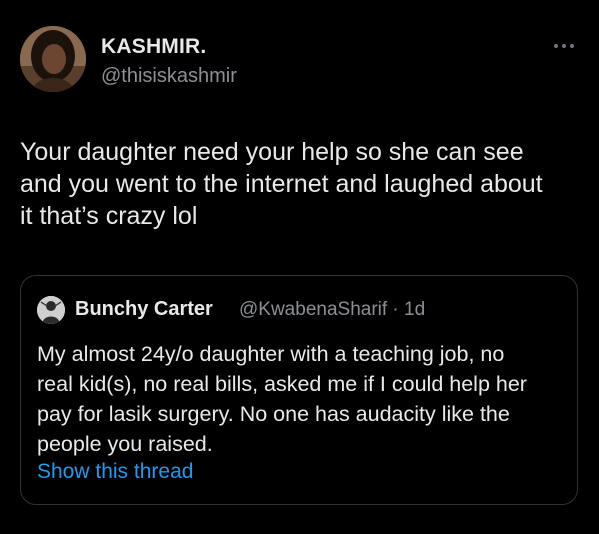 The height and width of the screenshot is (534, 599). Describe the element at coordinates (144, 309) in the screenshot. I see `quoted-author-name: Bunchy Carter` at that location.